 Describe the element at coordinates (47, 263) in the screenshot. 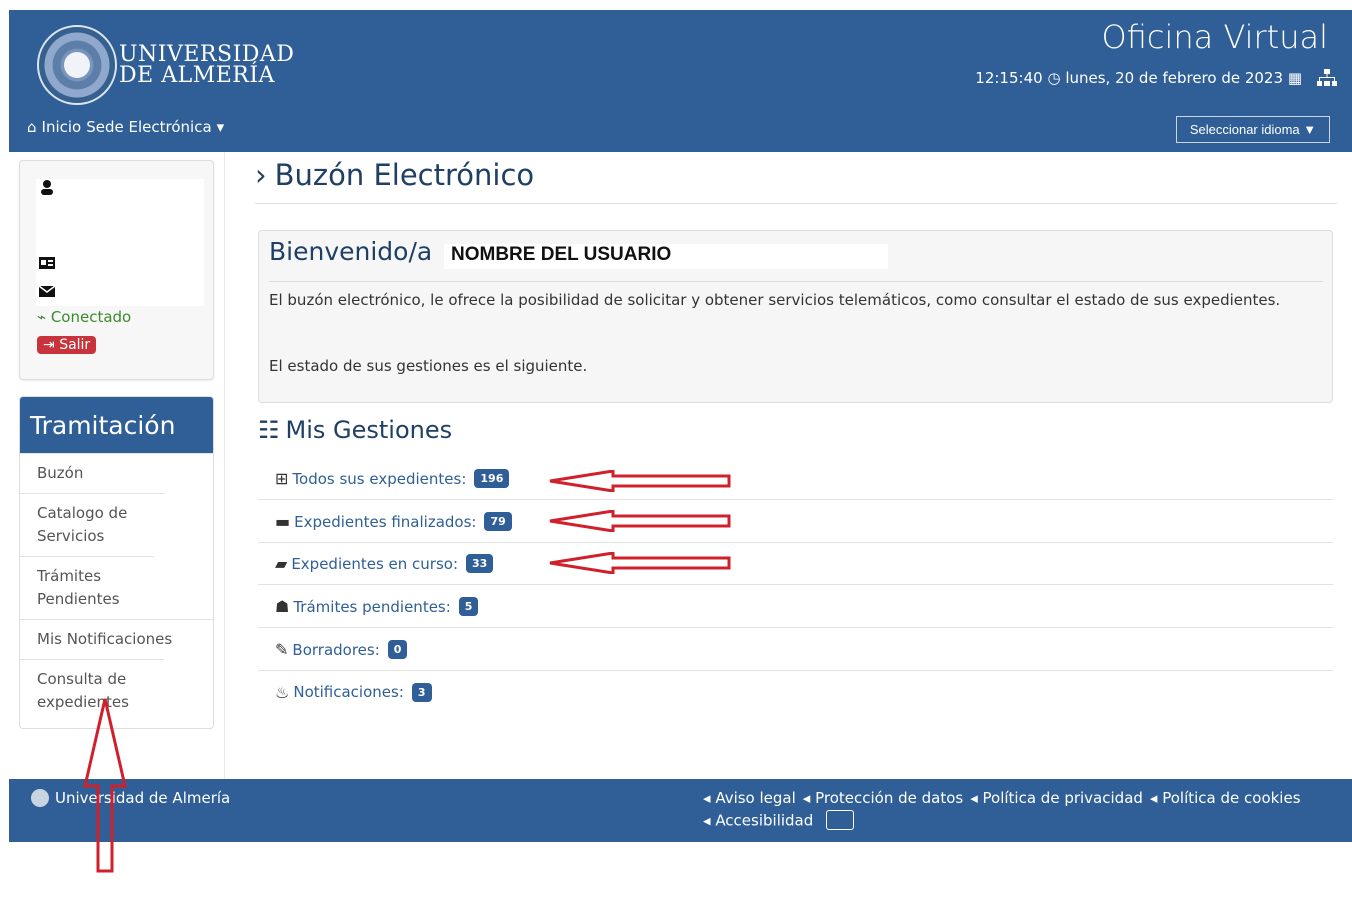

I see `id-card-icon` at that location.